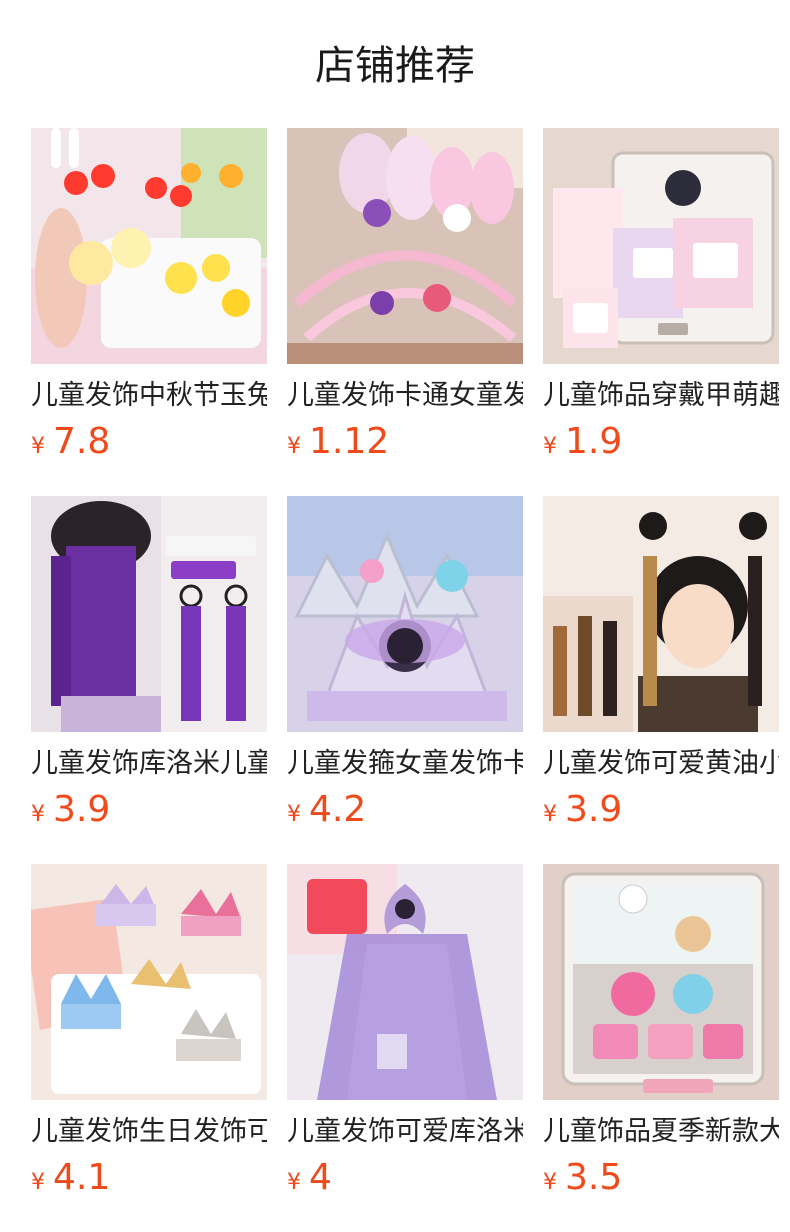 This screenshot has height=1232, width=790. What do you see at coordinates (82, 441) in the screenshot?
I see `price-value: 7.8` at bounding box center [82, 441].